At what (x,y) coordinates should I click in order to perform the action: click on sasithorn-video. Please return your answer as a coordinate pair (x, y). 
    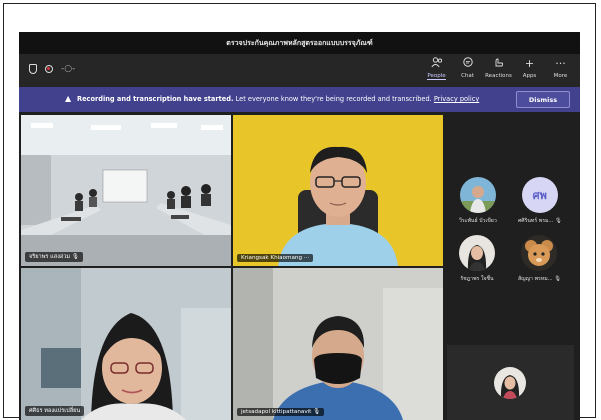
    Looking at the image, I should click on (126, 344).